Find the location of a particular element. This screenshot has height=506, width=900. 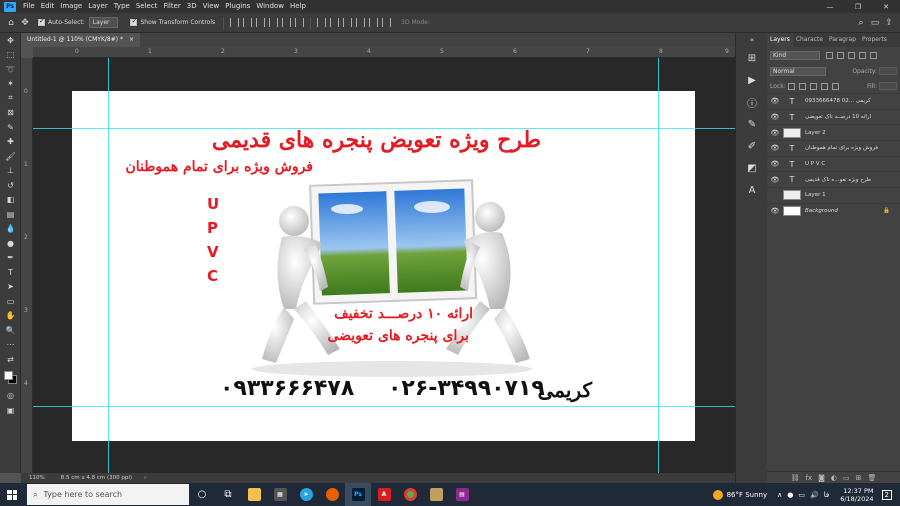

lock-paint-icon is located at coordinates (802, 86).